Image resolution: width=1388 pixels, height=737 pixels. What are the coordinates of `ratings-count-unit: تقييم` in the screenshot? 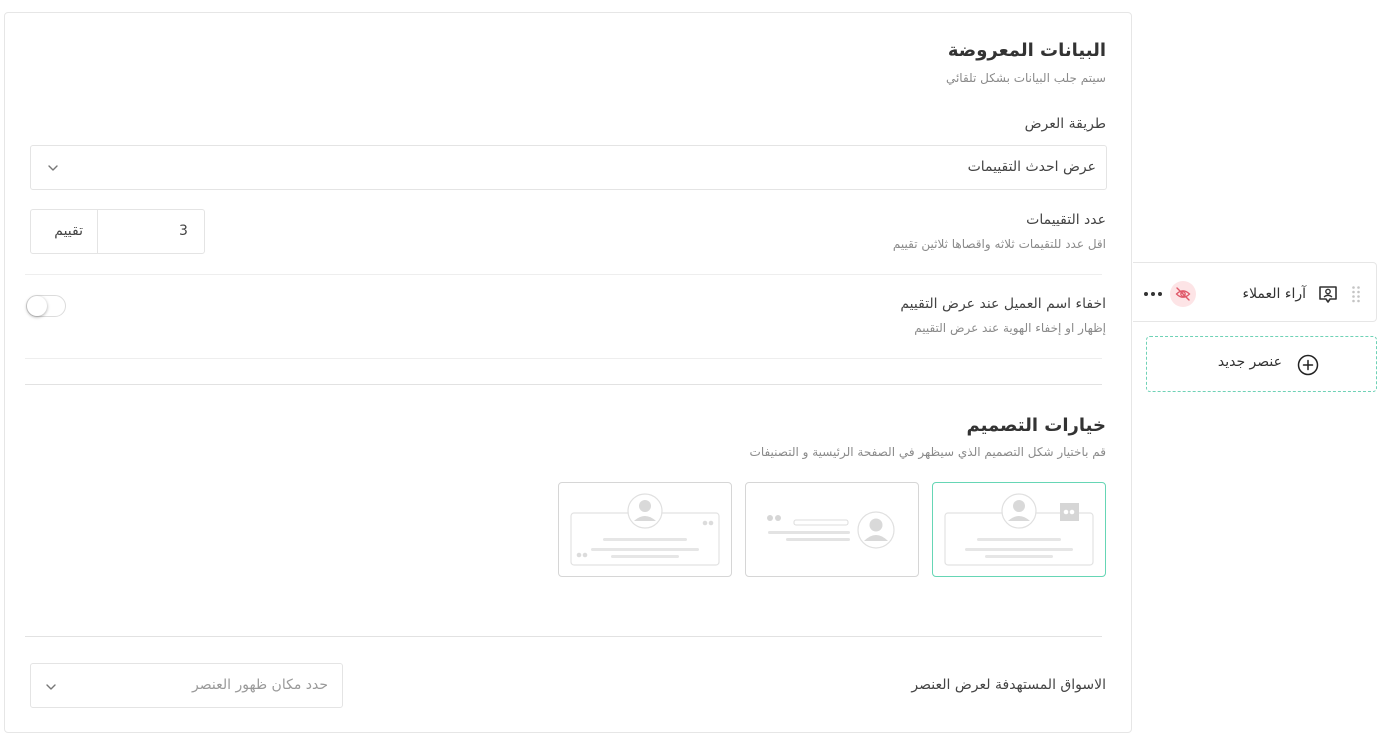 It's located at (68, 231).